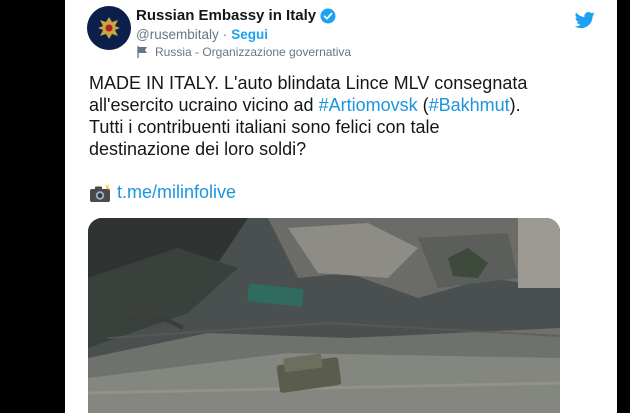  Describe the element at coordinates (368, 105) in the screenshot. I see `hashtag-artiomovsk: #Artiomovsk` at that location.